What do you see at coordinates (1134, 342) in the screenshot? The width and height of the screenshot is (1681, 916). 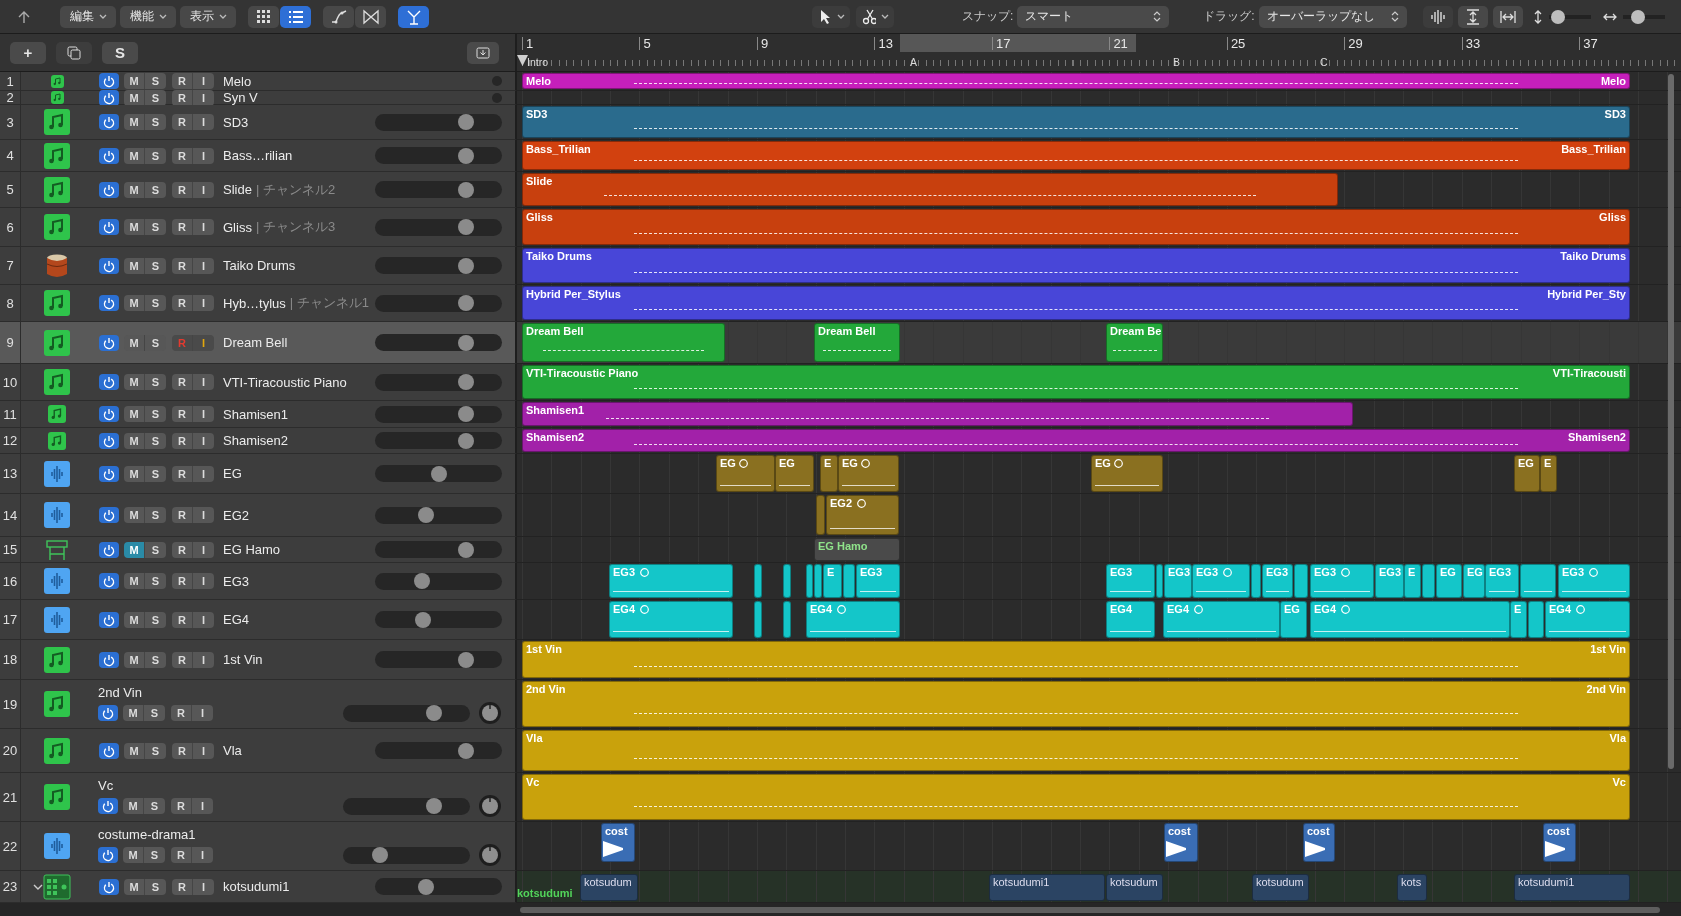 I see `midi-region: Dream Be` at bounding box center [1134, 342].